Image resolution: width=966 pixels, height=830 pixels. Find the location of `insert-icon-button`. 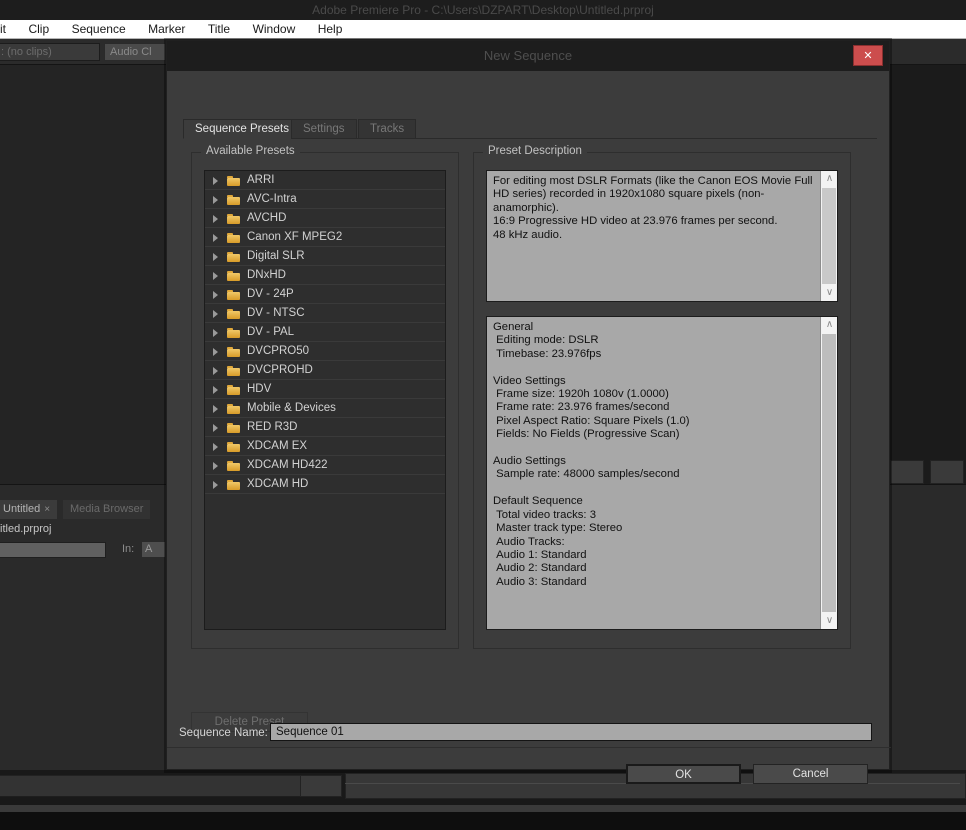

insert-icon-button is located at coordinates (907, 472).